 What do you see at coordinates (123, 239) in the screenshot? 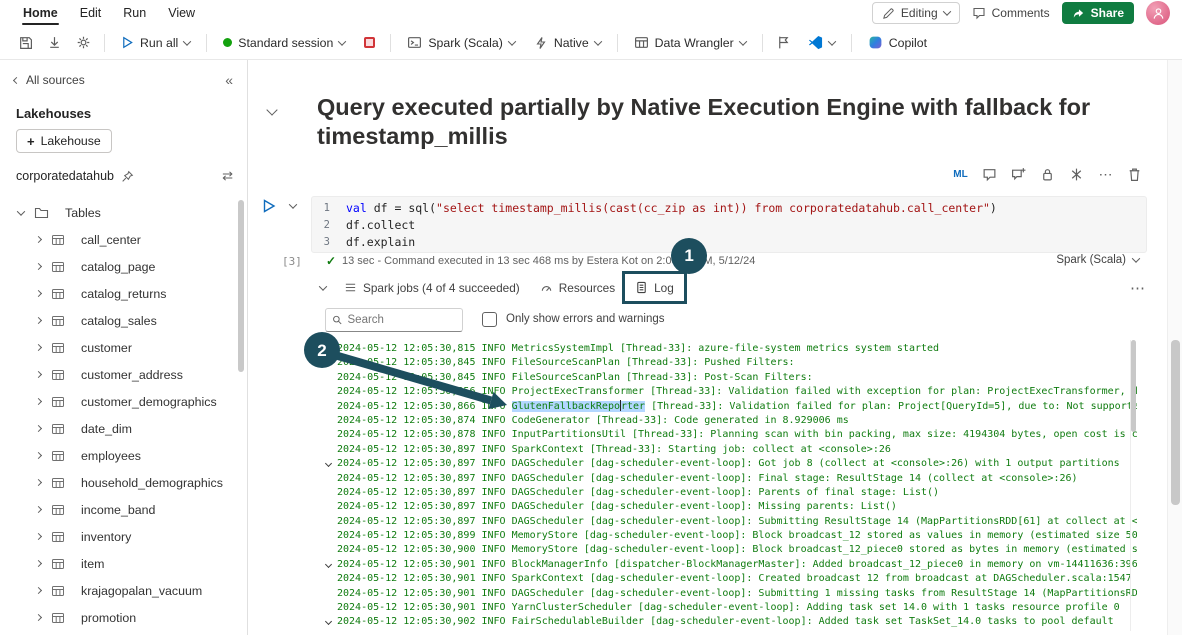
I see `sidebar-item-call_center: call_center` at bounding box center [123, 239].